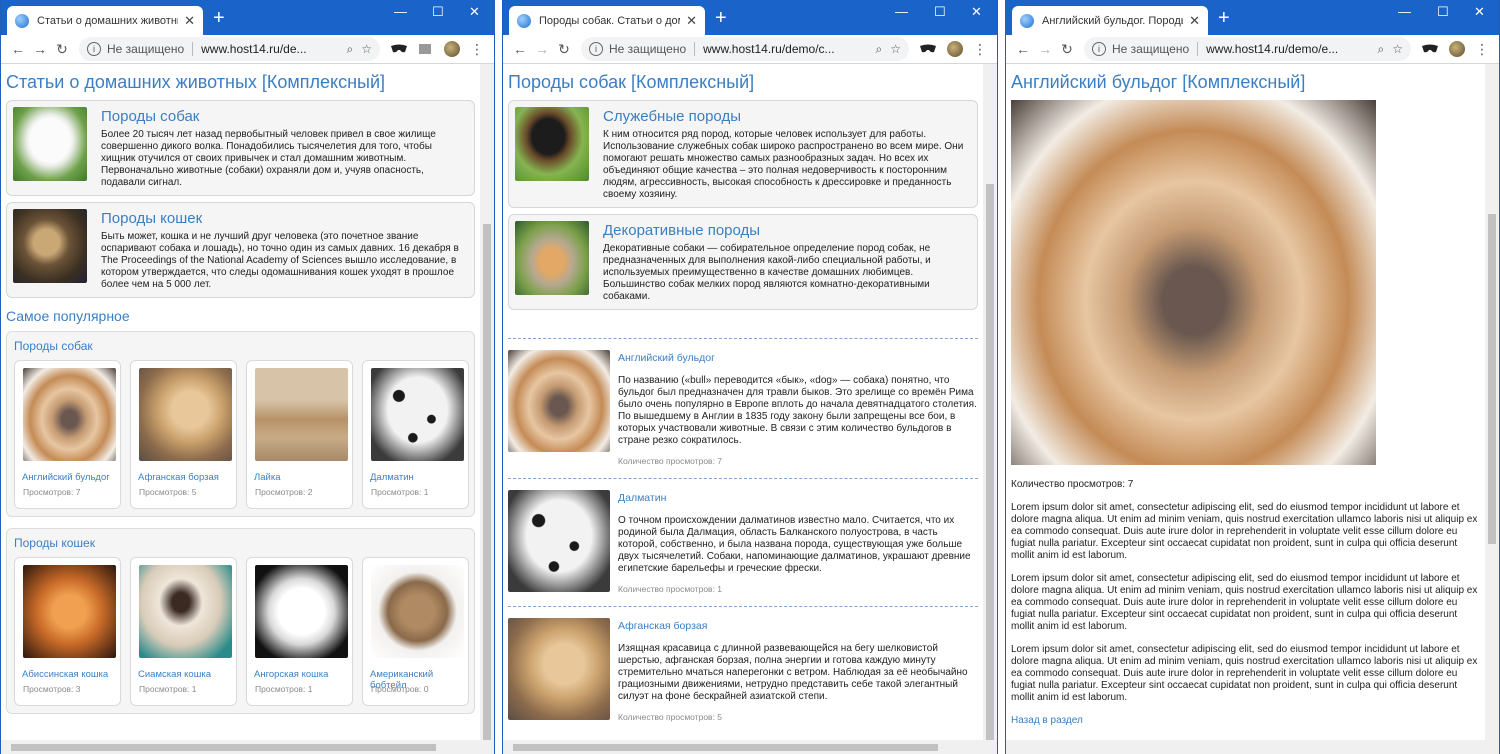 This screenshot has height=754, width=1500. I want to click on popular-tile: Лайка Просмотров: 2, so click(299, 434).